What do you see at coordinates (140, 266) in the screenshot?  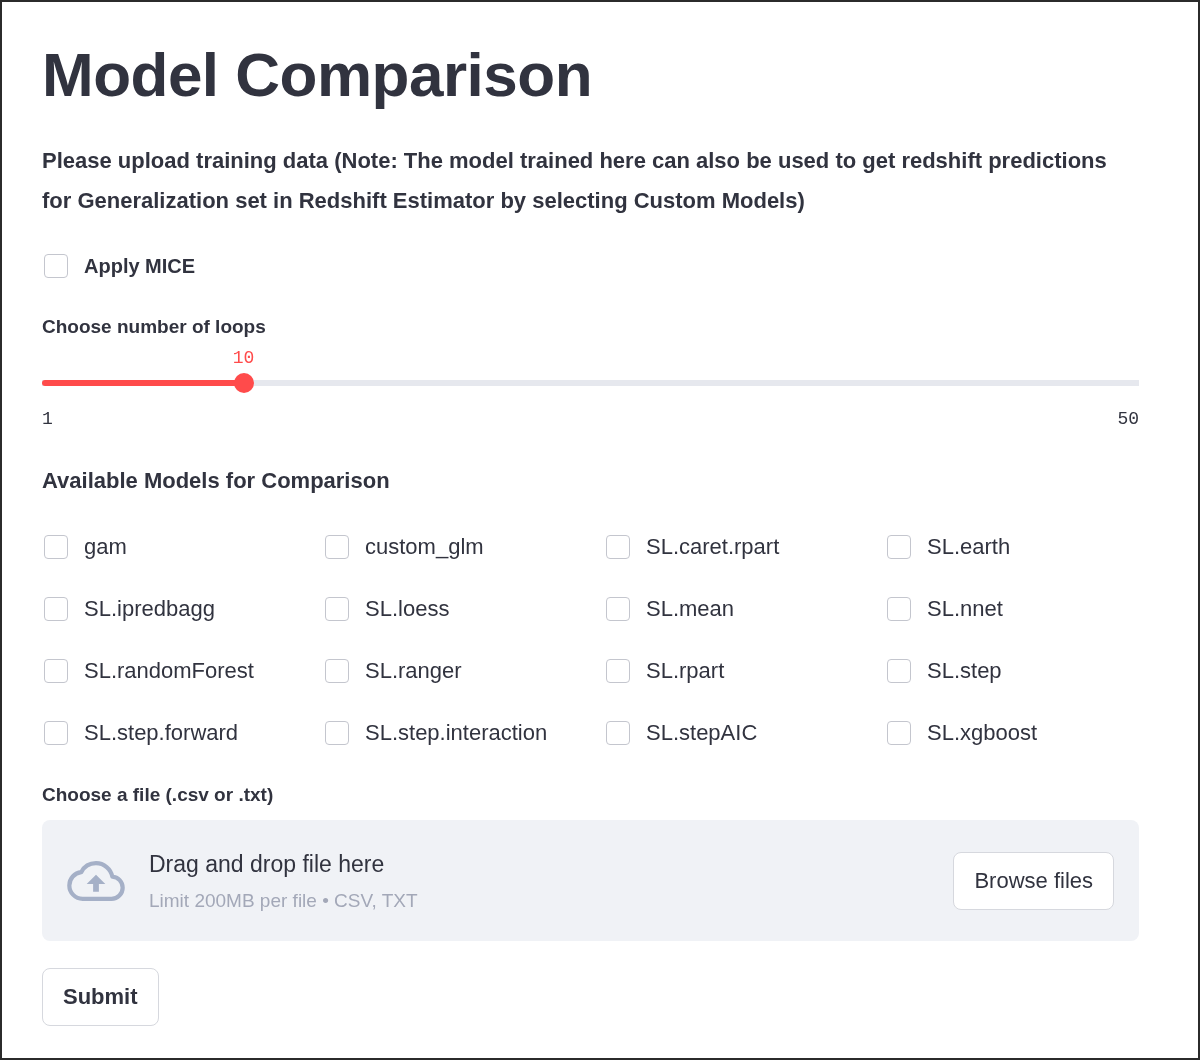 I see `checkbox-label: Apply MICE` at bounding box center [140, 266].